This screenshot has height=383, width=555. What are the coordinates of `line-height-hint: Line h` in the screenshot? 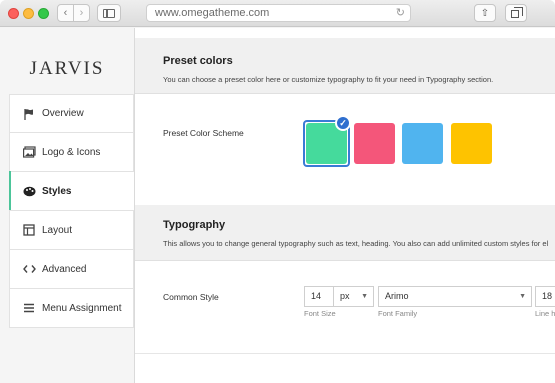 It's located at (545, 313).